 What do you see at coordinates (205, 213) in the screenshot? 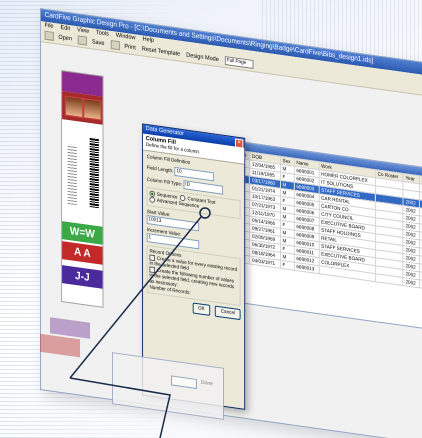
I see `callout-circle` at bounding box center [205, 213].